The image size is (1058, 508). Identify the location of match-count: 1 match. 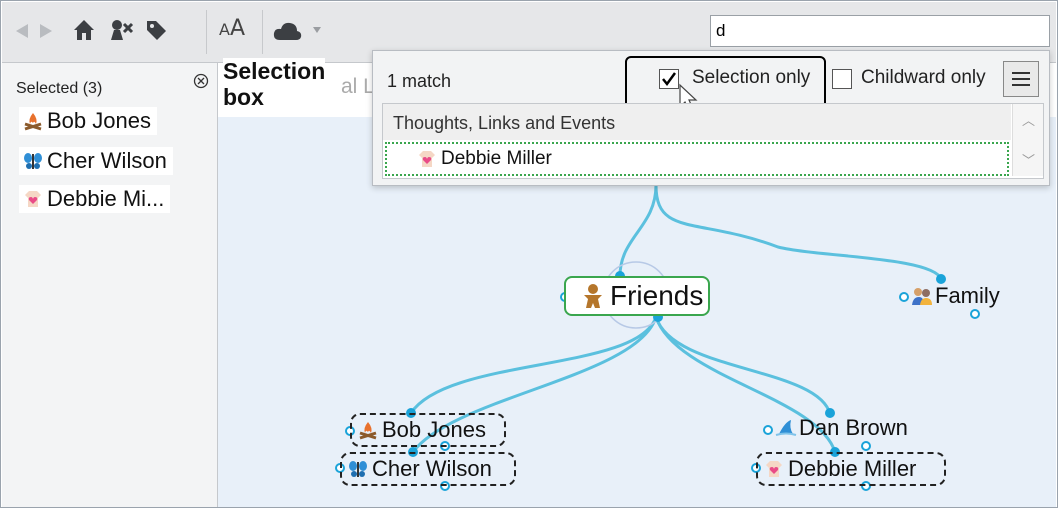
(419, 81).